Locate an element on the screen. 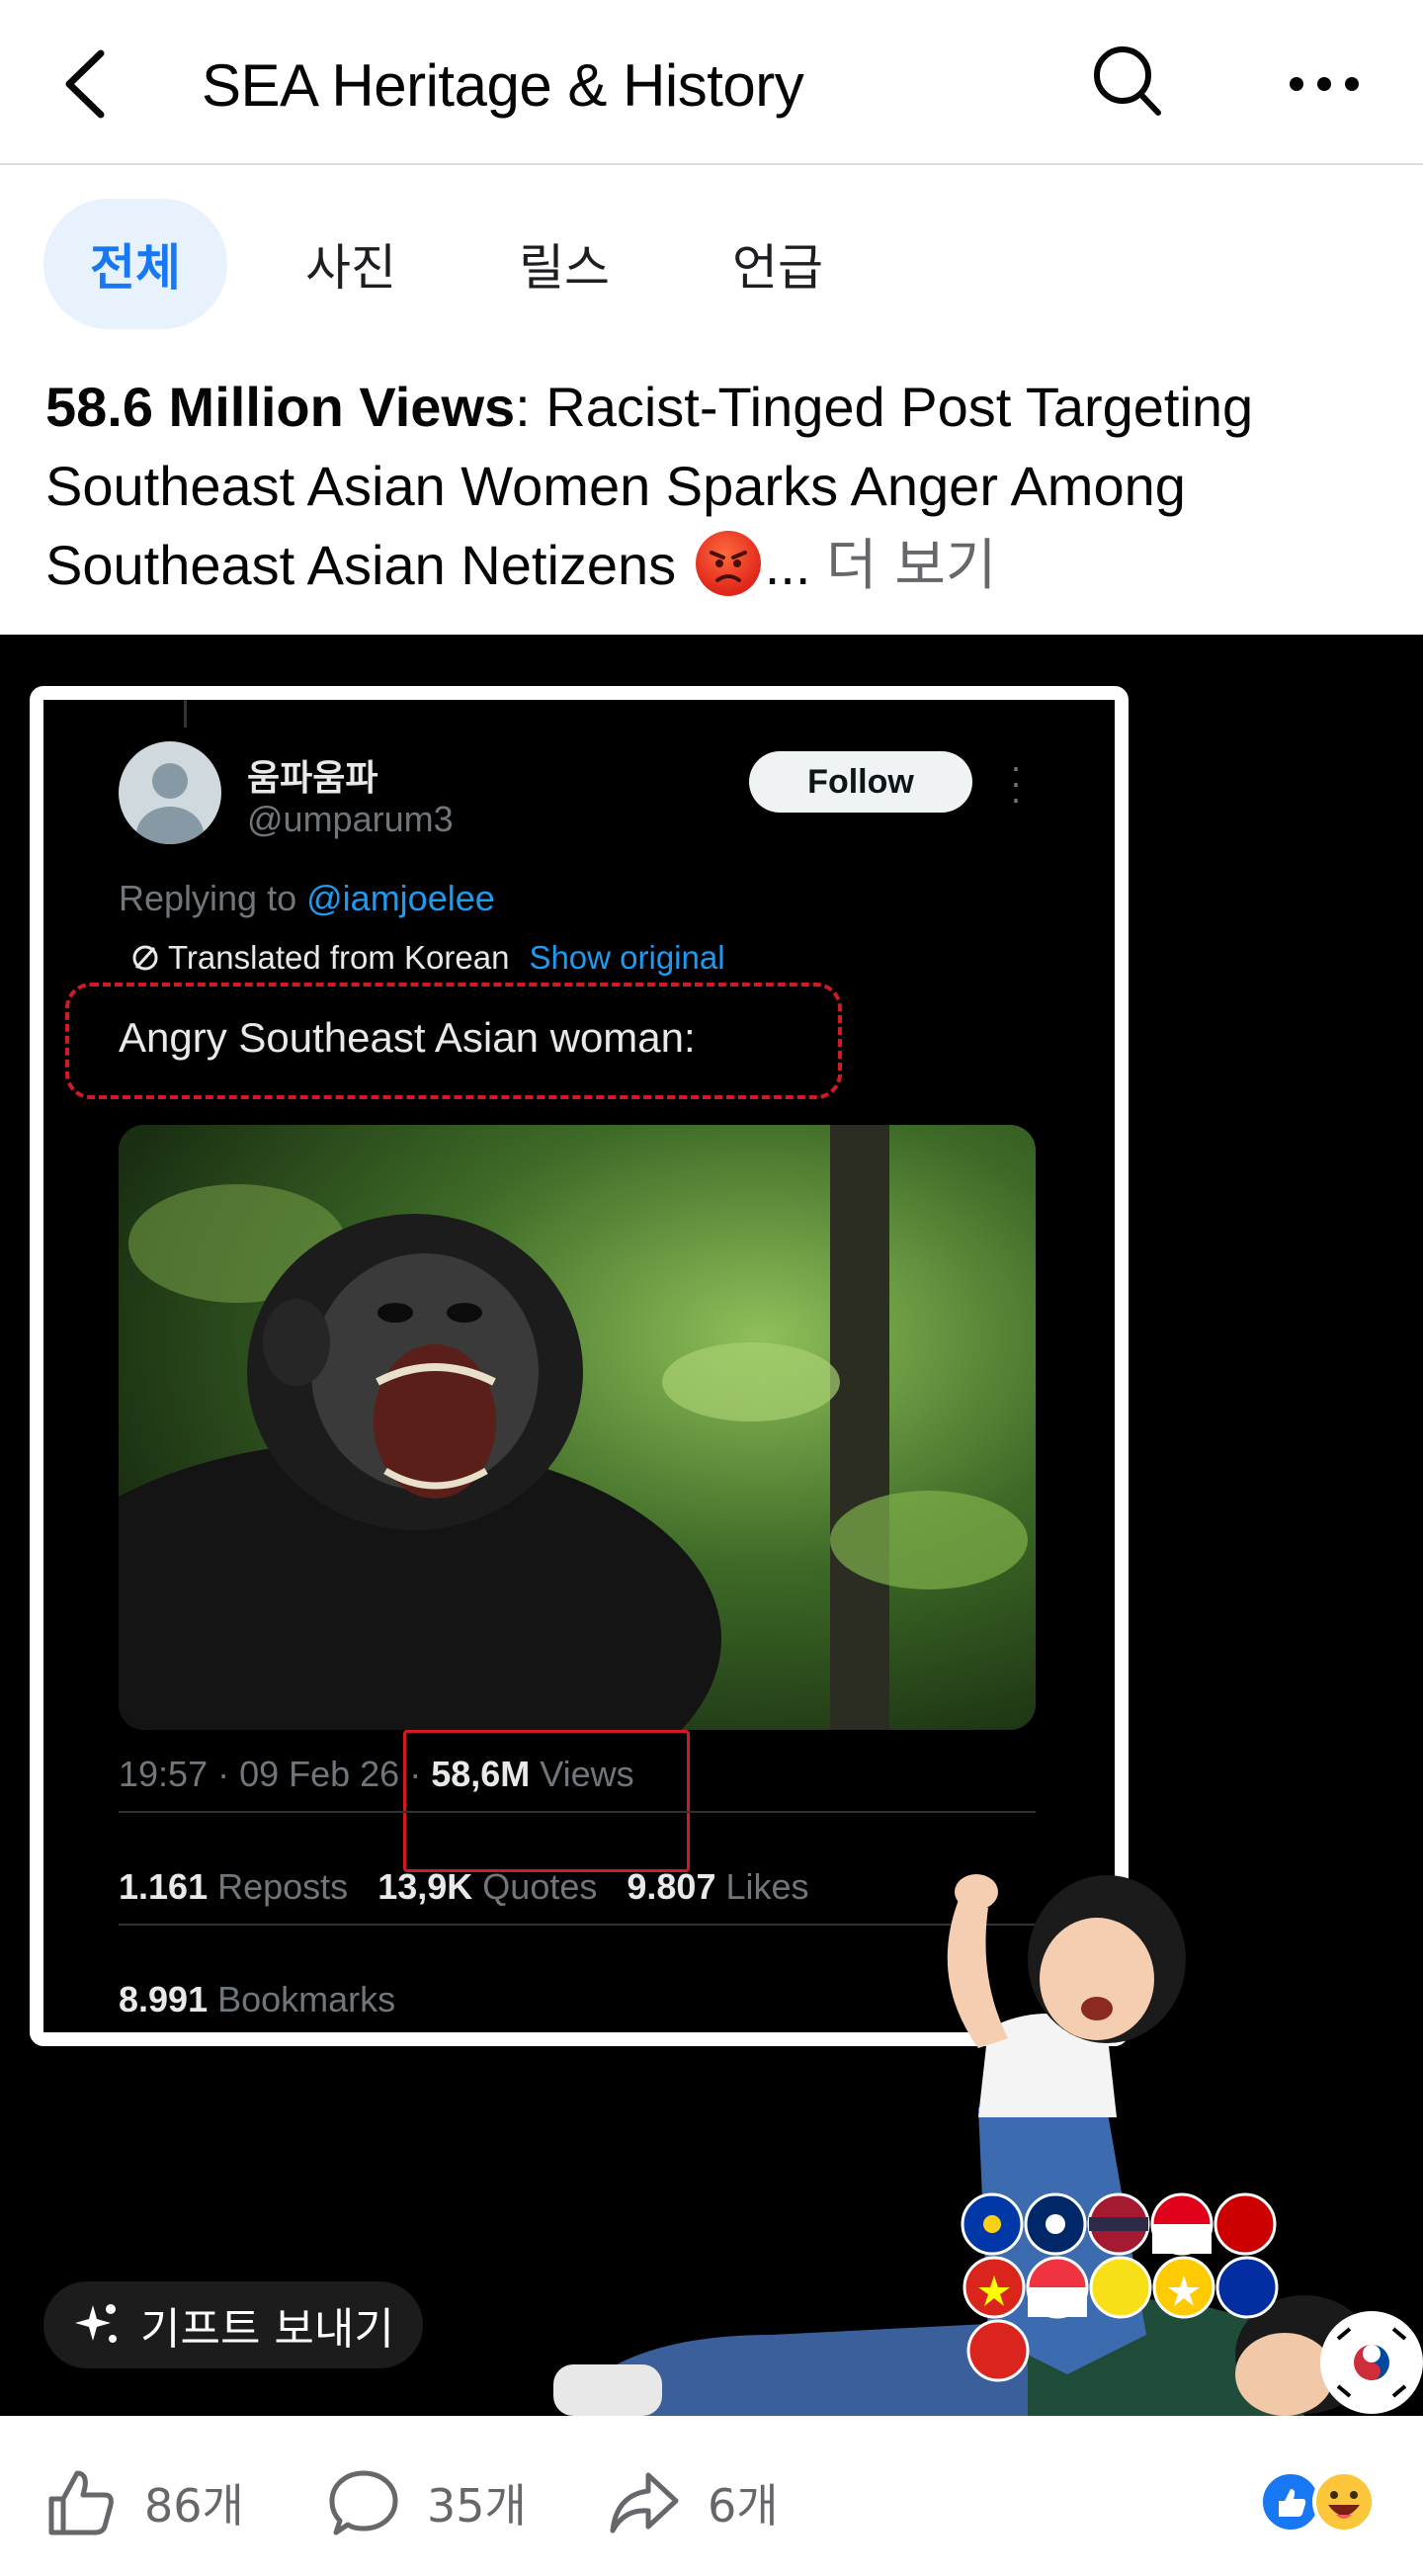 Image resolution: width=1423 pixels, height=2576 pixels. reposts-count: 1.161 is located at coordinates (164, 1886).